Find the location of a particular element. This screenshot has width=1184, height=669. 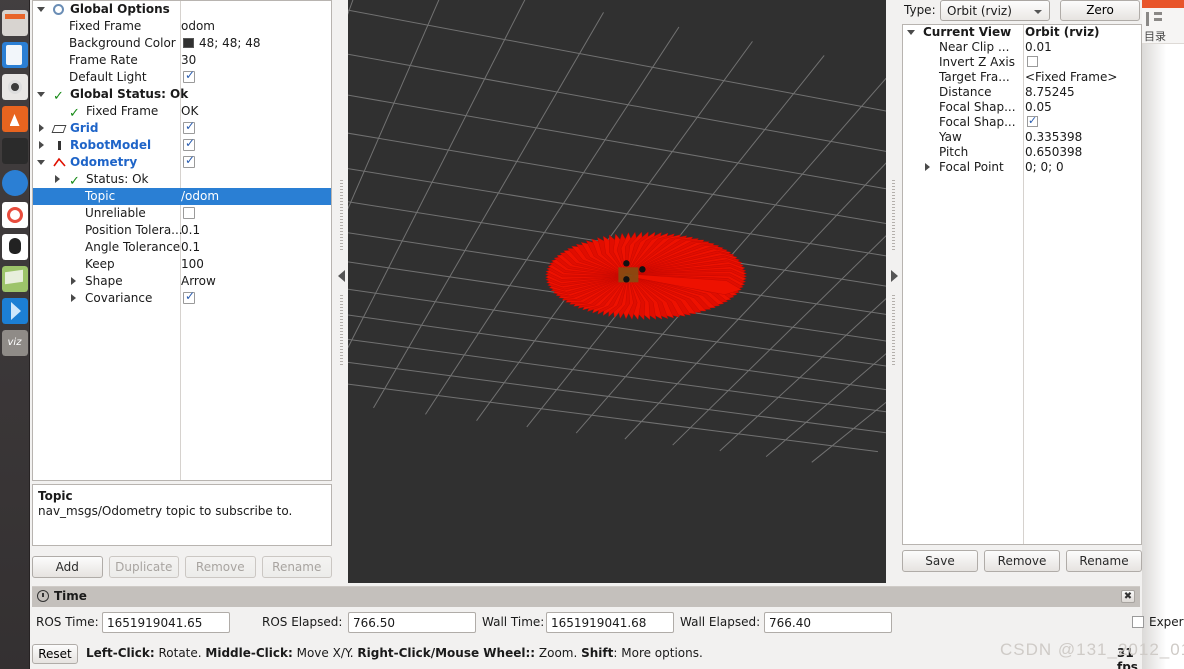

display-tree-row: Unreliable is located at coordinates (182, 213).